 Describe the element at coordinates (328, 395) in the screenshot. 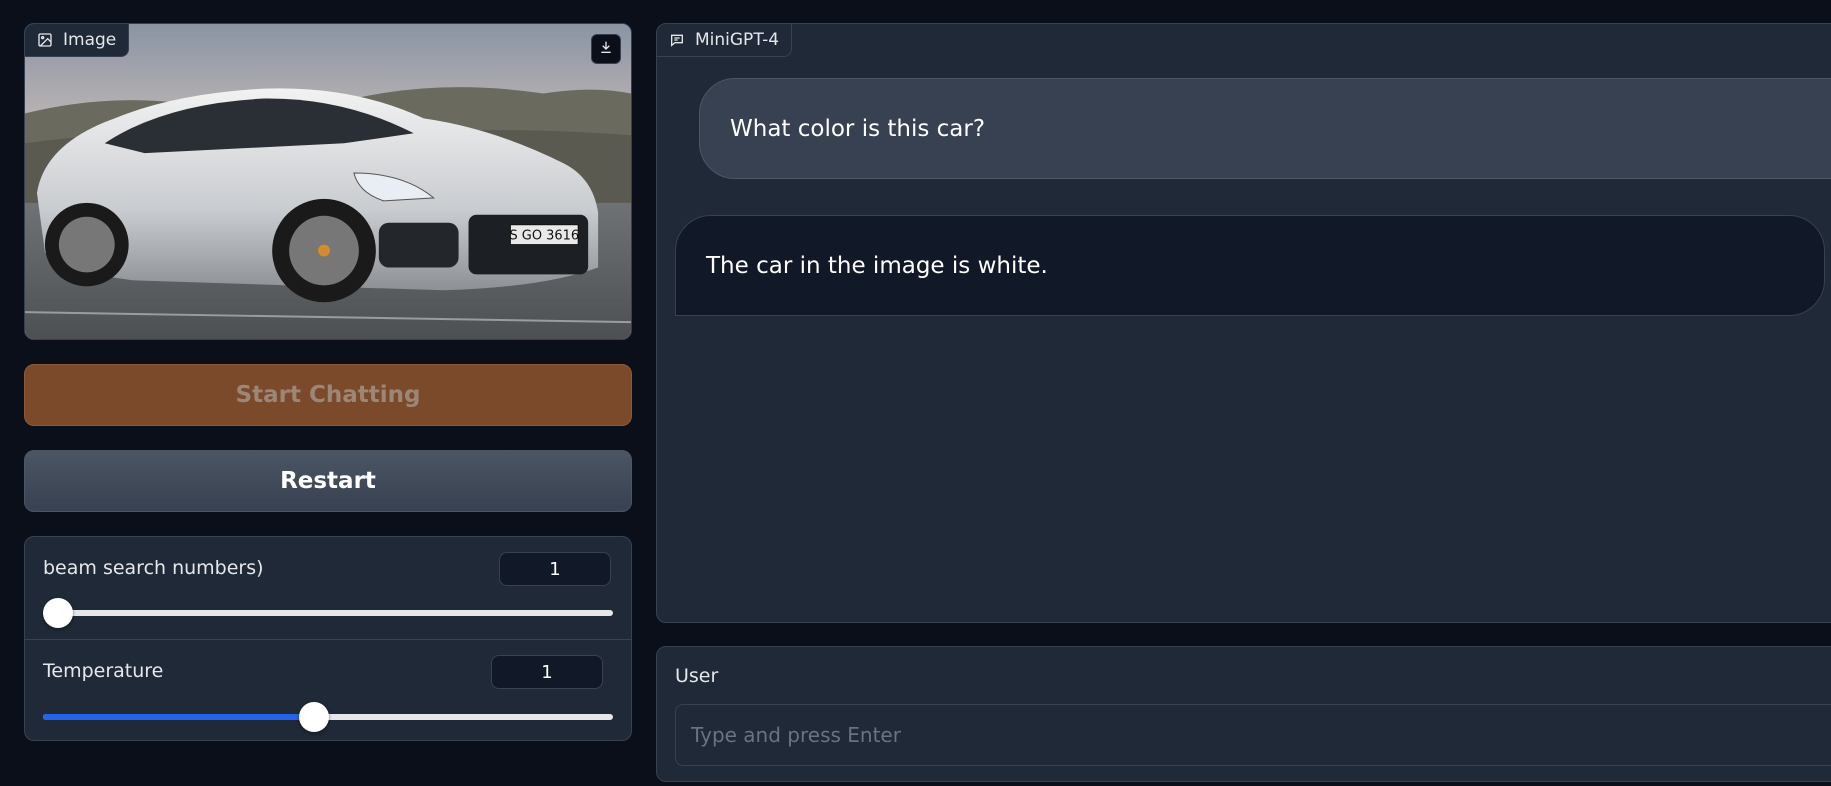

I see `start-chatting-button: Start Chatting` at that location.